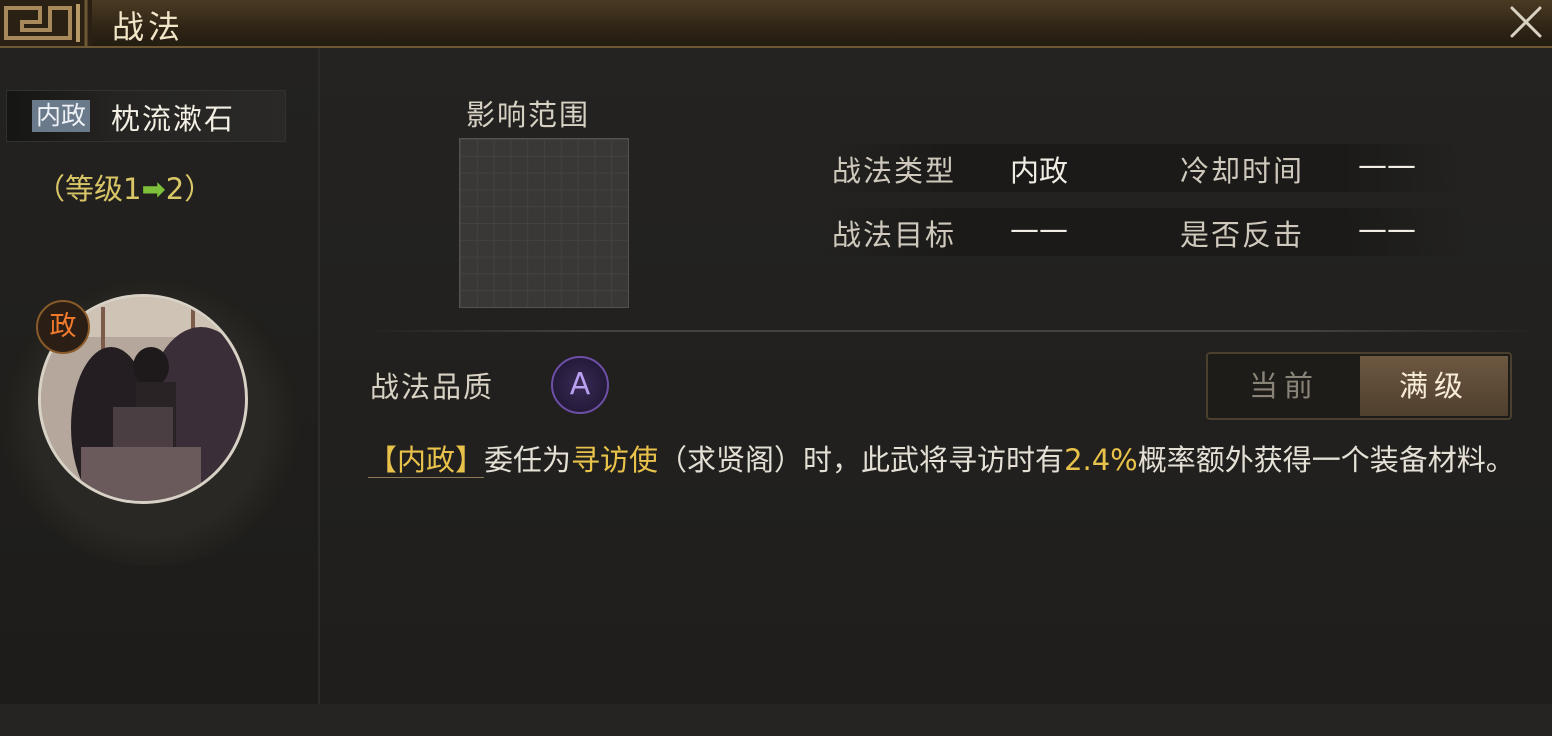  What do you see at coordinates (46, 23) in the screenshot?
I see `title-ornament-icon` at bounding box center [46, 23].